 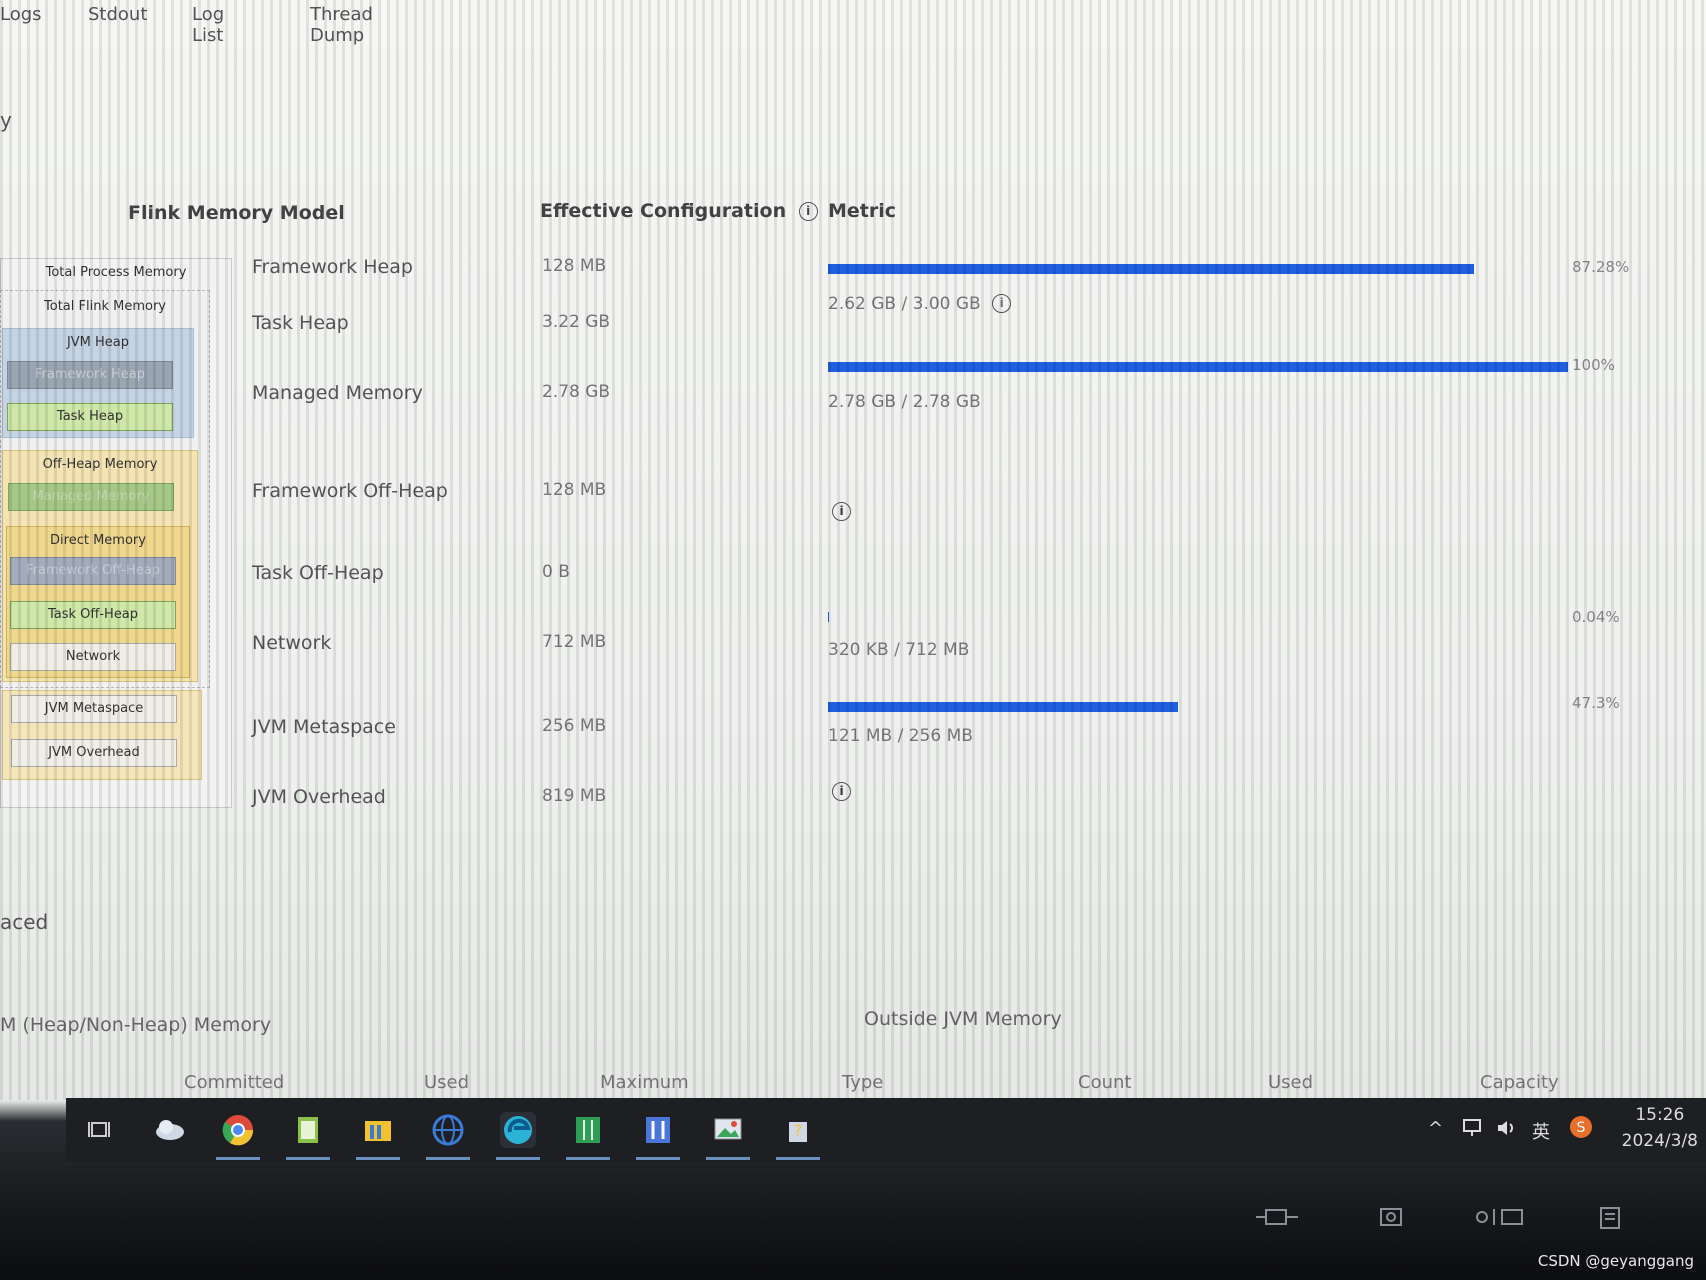 What do you see at coordinates (556, 572) in the screenshot?
I see `row-value-task-off-heap: 0 B` at bounding box center [556, 572].